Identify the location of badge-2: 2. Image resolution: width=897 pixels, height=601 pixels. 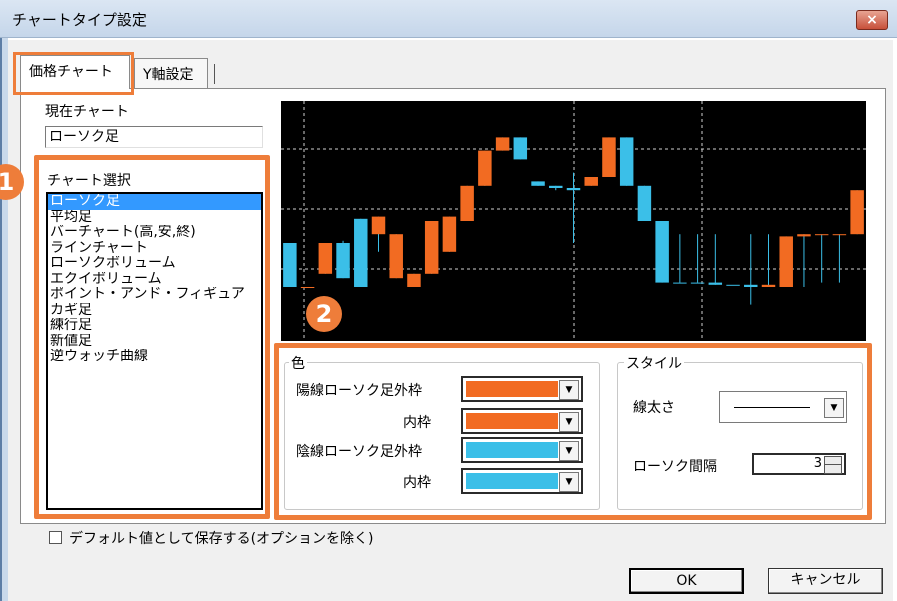
(324, 314).